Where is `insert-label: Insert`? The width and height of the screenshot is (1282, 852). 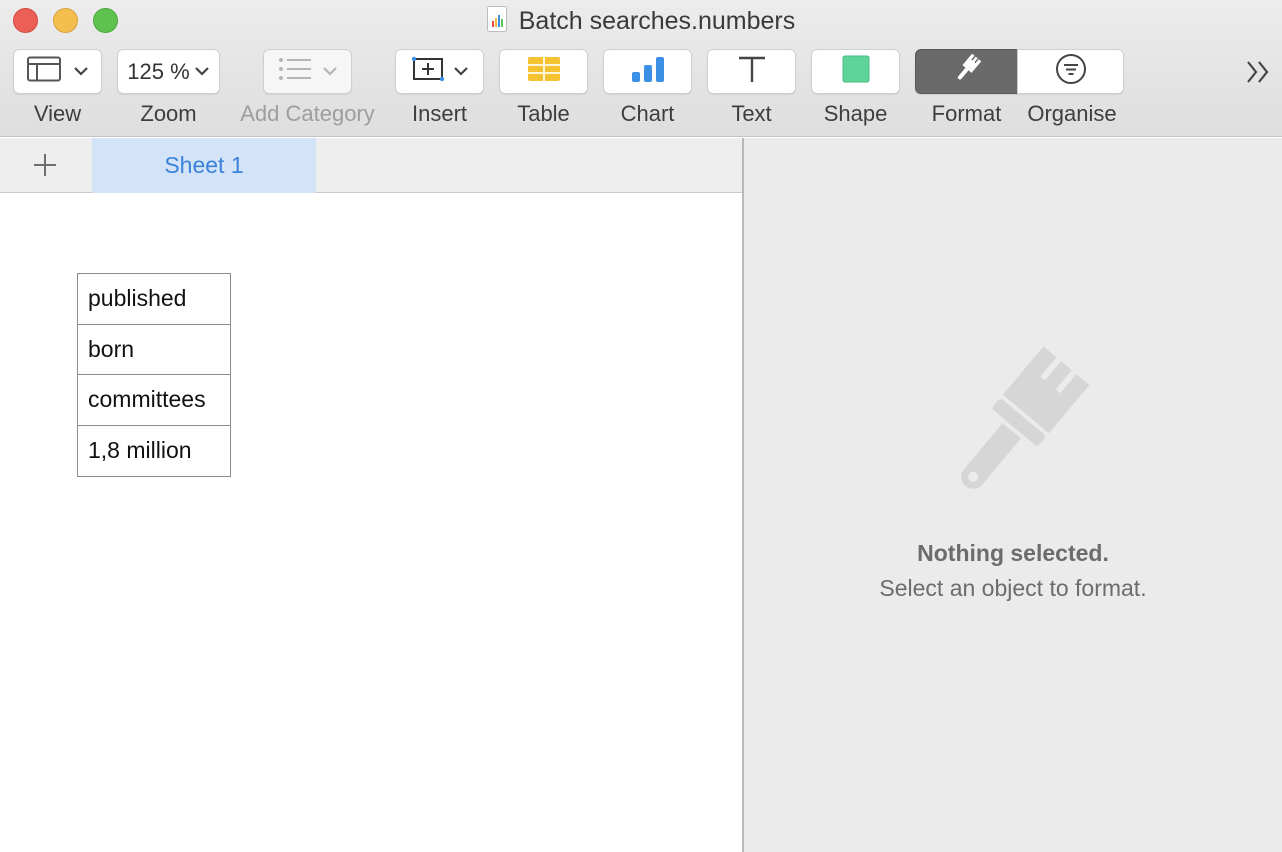 insert-label: Insert is located at coordinates (439, 113).